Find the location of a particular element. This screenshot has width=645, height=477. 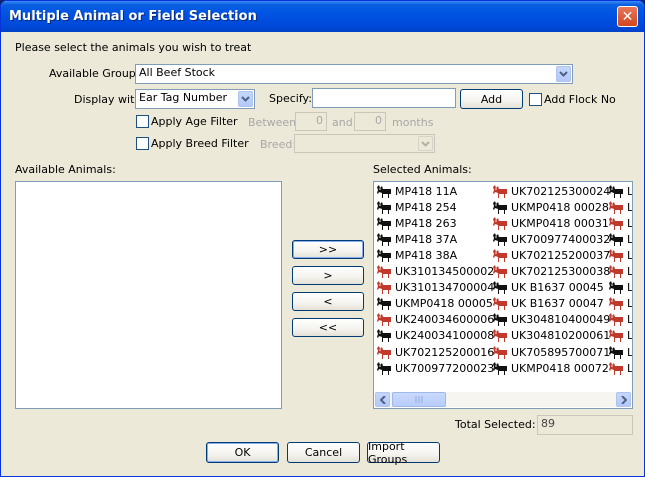

list-item: UK702125200016 is located at coordinates (435, 352).